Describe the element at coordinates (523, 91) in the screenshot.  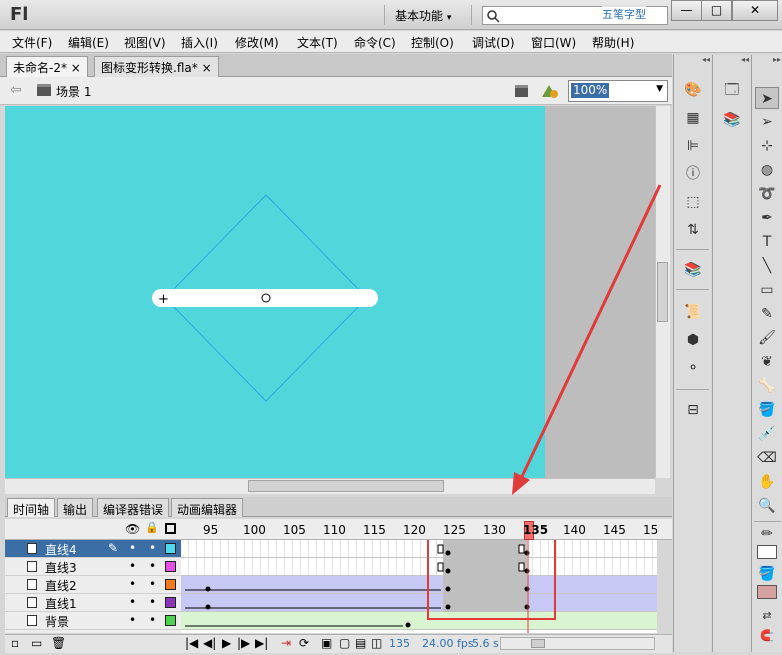
I see `edit-scene-icon` at that location.